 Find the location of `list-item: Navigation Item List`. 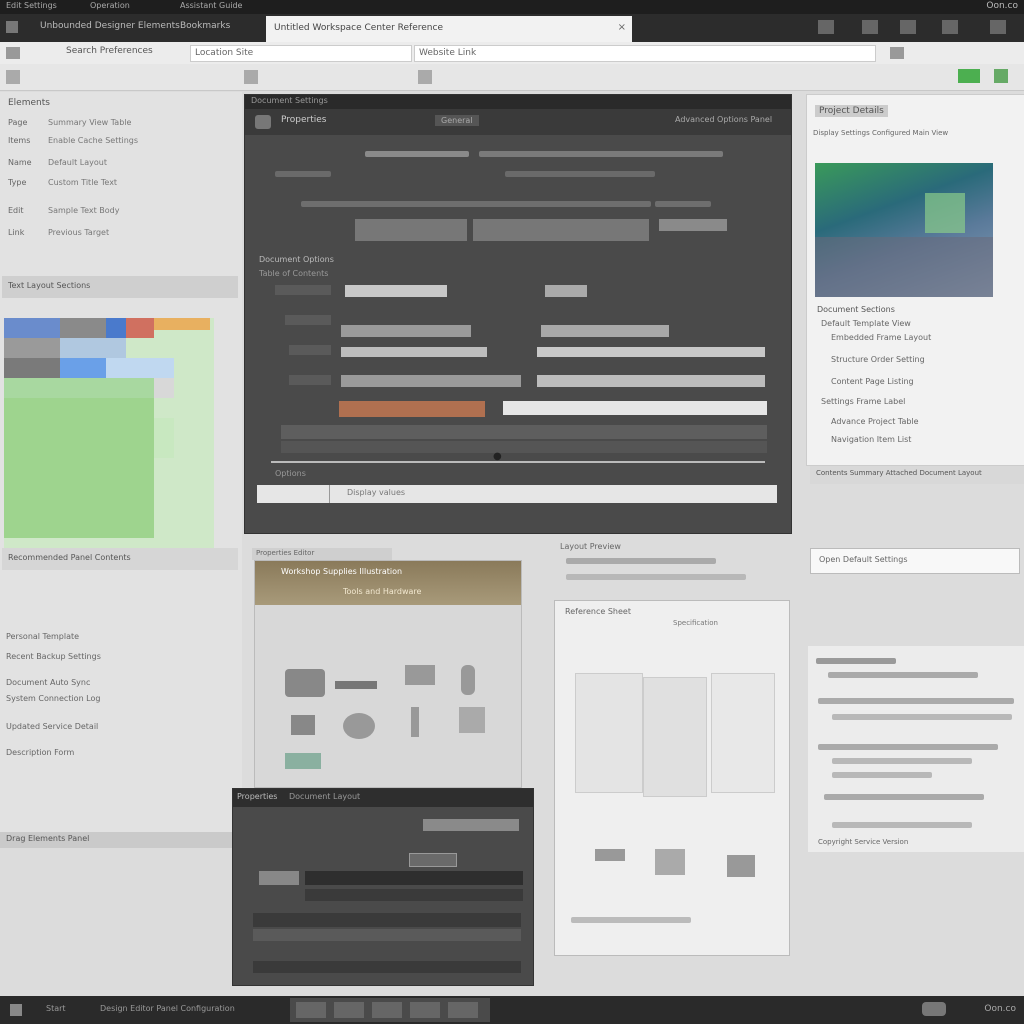

list-item: Navigation Item List is located at coordinates (871, 439).